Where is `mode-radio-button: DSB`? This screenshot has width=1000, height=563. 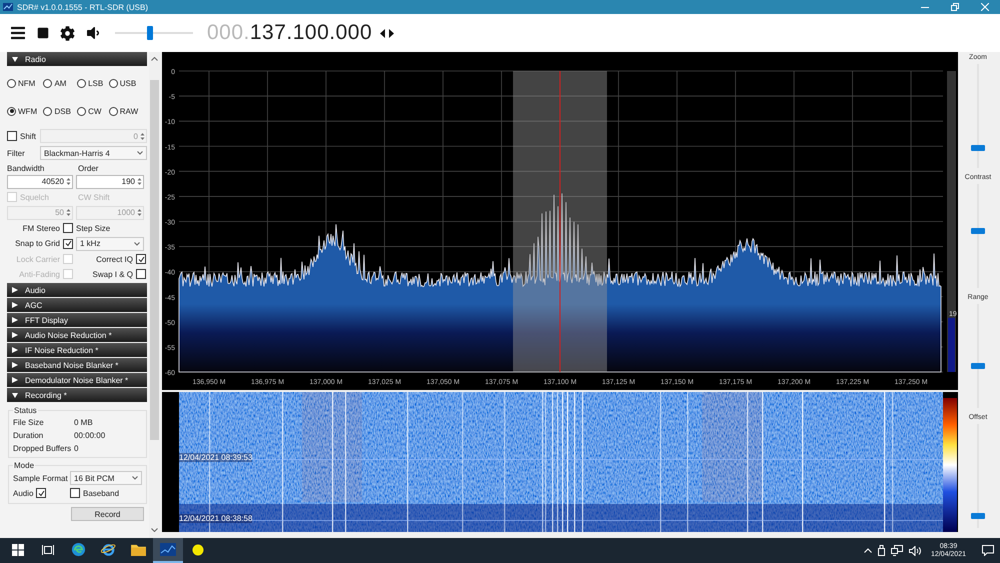 mode-radio-button: DSB is located at coordinates (58, 111).